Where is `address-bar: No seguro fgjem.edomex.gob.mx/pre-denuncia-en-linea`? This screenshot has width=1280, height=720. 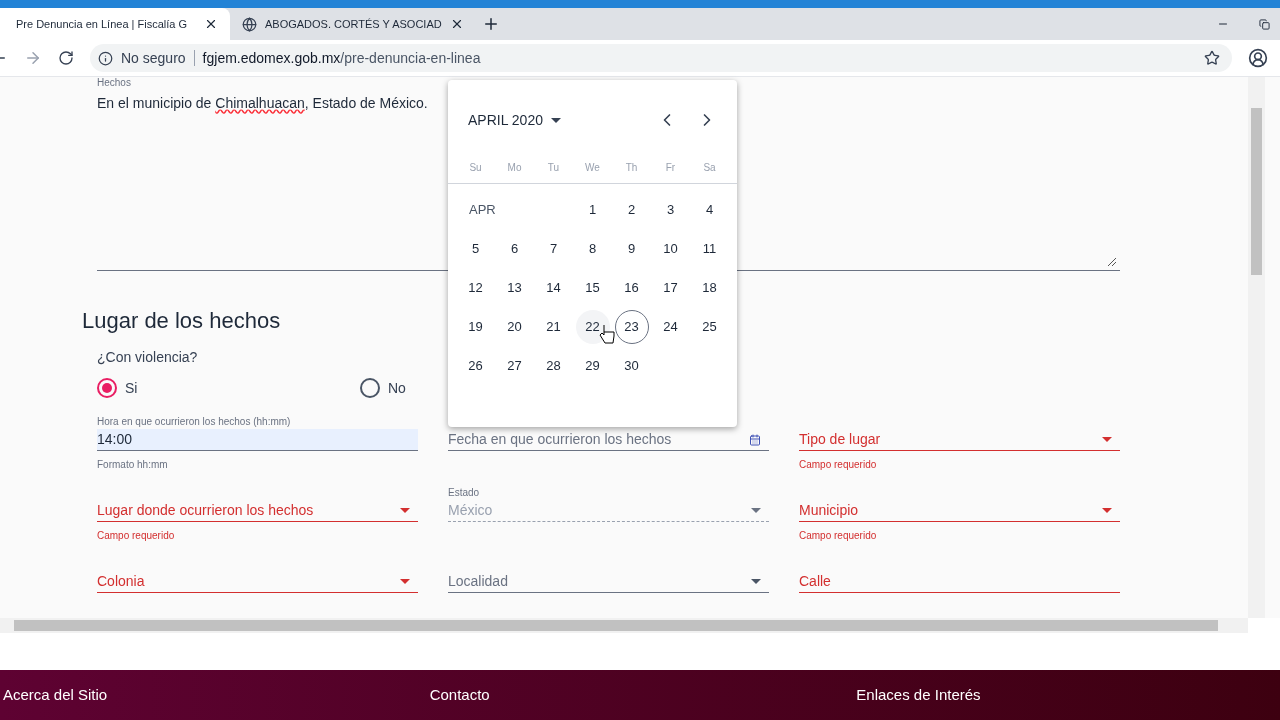
address-bar: No seguro fgjem.edomex.gob.mx/pre-denuncia-en-linea is located at coordinates (661, 58).